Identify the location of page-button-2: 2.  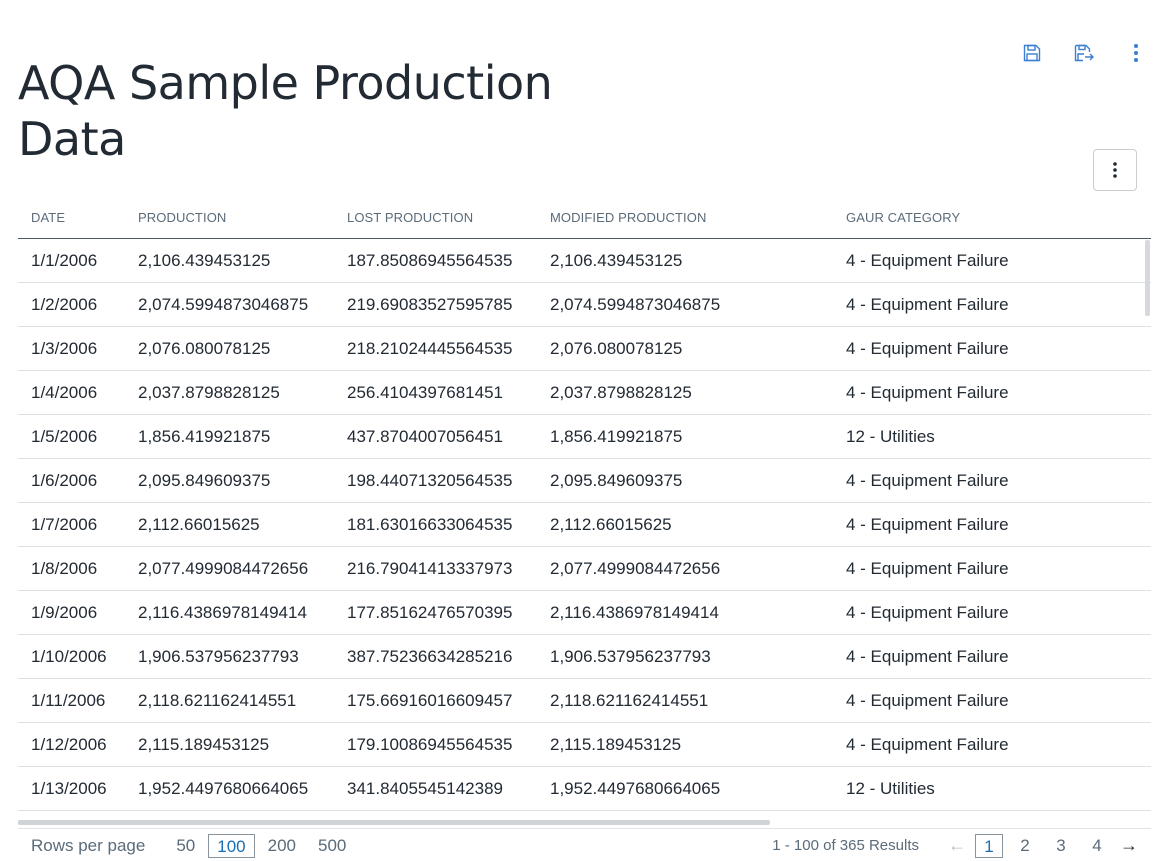
(1025, 846).